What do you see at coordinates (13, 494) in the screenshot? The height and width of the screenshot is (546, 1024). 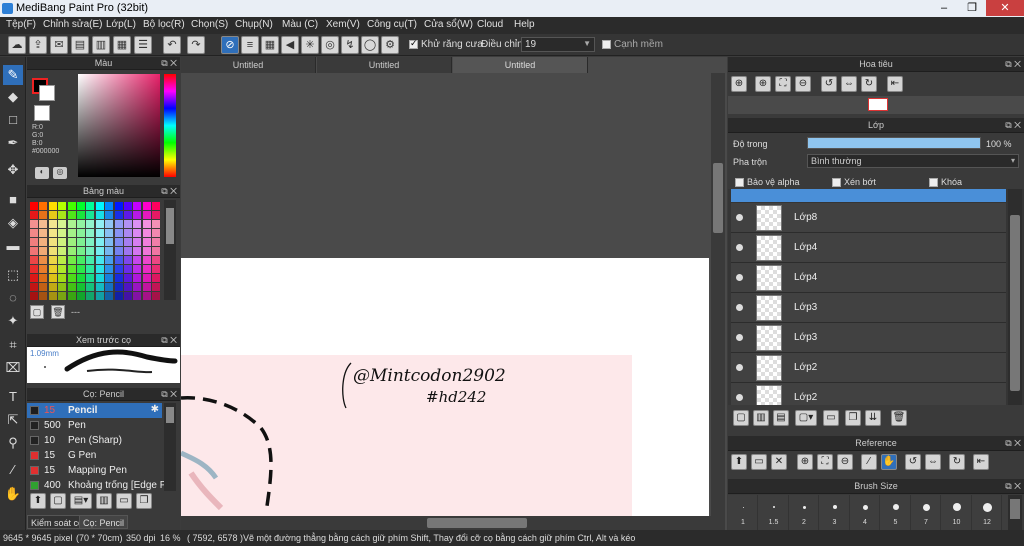 I see `hand-tool-icon: ✋` at bounding box center [13, 494].